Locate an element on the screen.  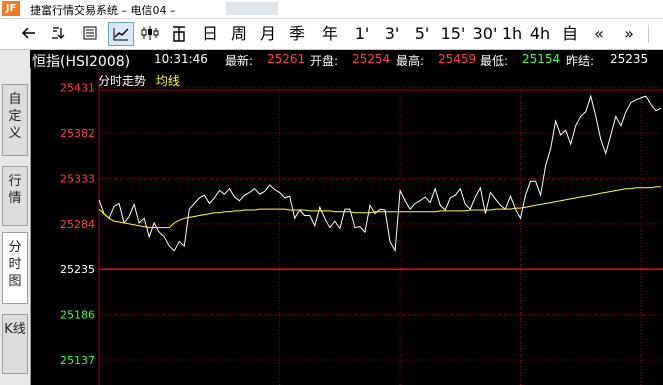
shortcut-icon is located at coordinates (59, 34).